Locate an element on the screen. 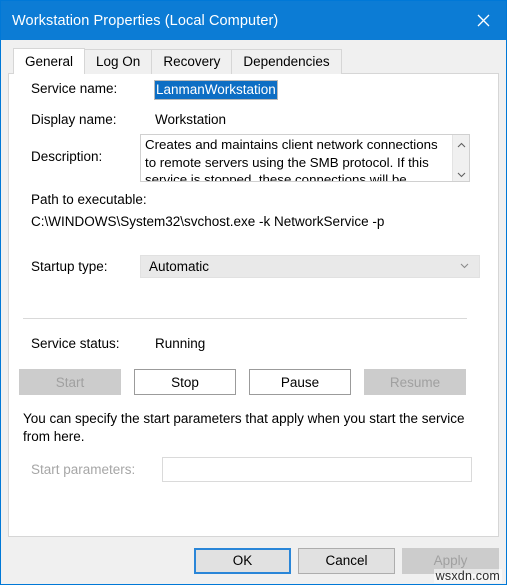  tab-dependencies: Dependencies is located at coordinates (286, 61).